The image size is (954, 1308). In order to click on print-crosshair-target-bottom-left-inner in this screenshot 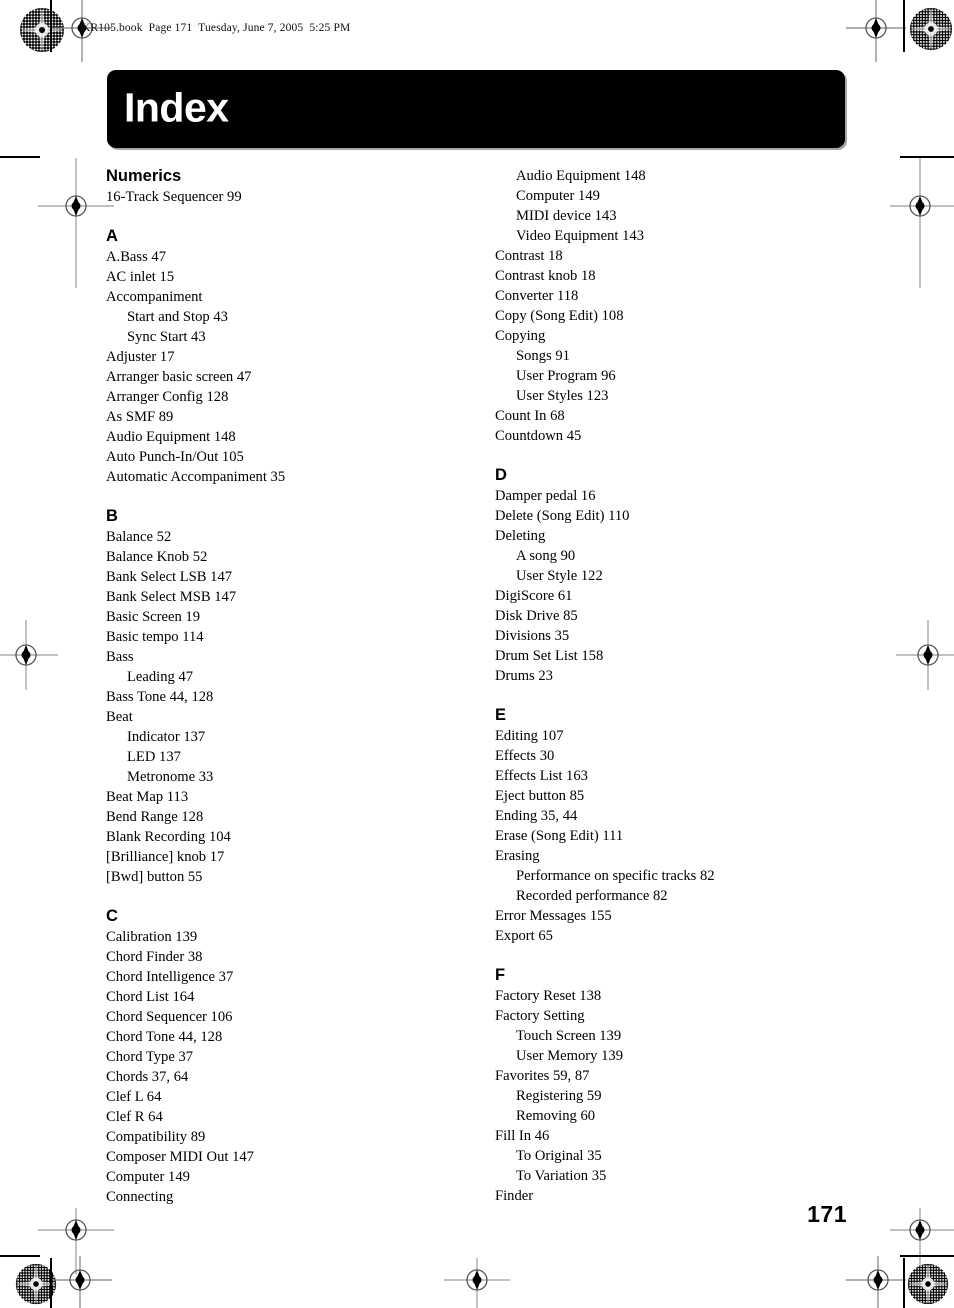, I will do `click(82, 1282)`.